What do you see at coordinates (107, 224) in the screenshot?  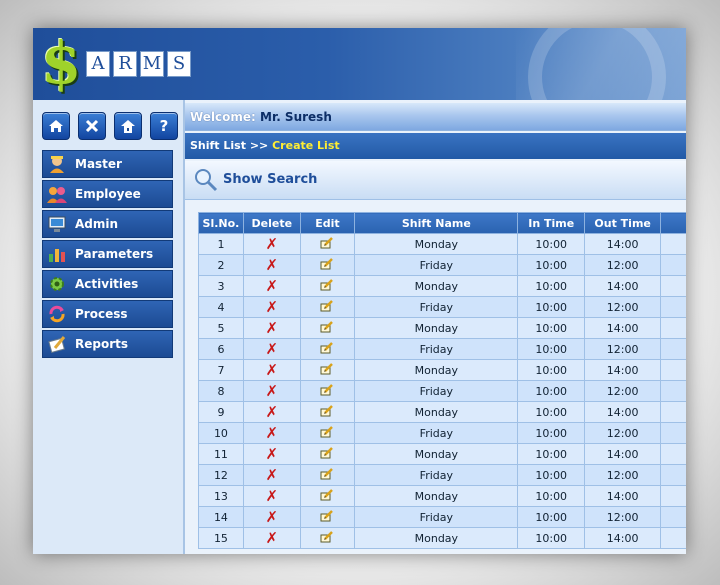 I see `menu-item-admin: Admin` at bounding box center [107, 224].